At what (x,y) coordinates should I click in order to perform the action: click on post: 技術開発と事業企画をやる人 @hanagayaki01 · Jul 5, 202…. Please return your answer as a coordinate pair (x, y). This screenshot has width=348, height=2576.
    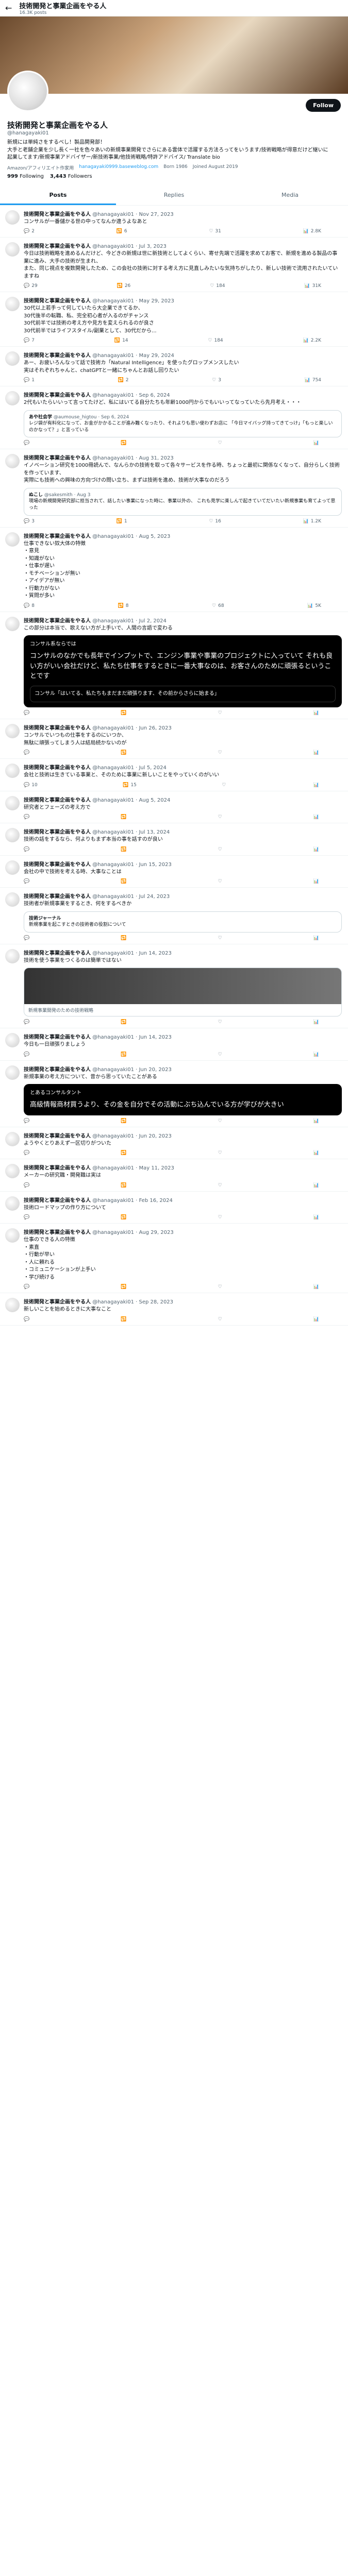
    Looking at the image, I should click on (174, 775).